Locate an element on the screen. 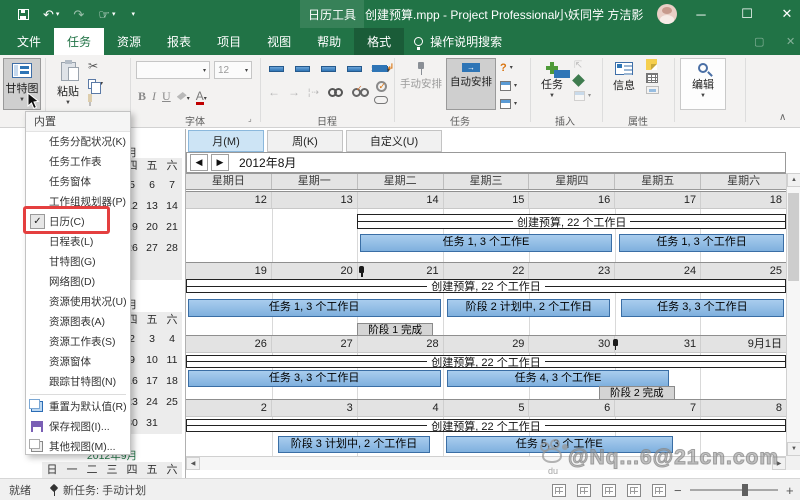 This screenshot has height=500, width=800. date-cell: 12 is located at coordinates (228, 200).